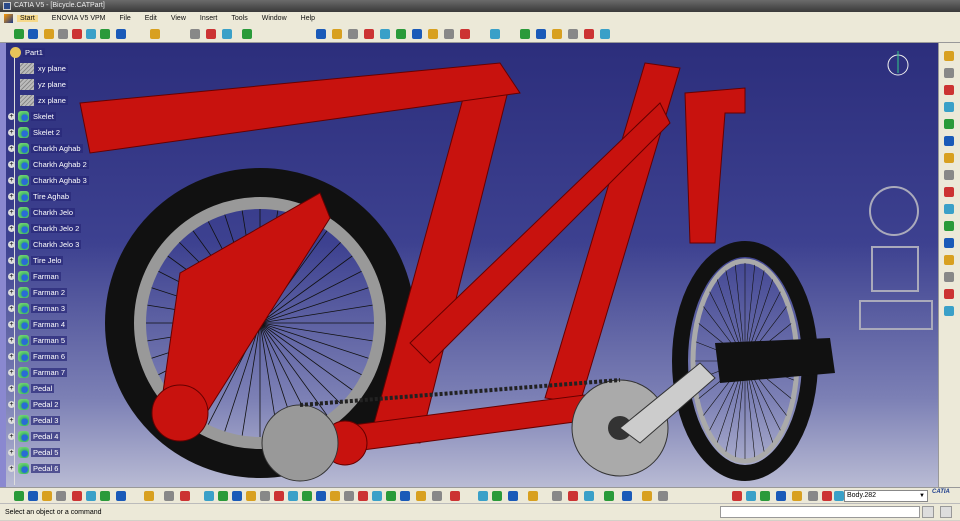  What do you see at coordinates (34, 468) in the screenshot?
I see `tree-item: + Pedal 6` at bounding box center [34, 468].